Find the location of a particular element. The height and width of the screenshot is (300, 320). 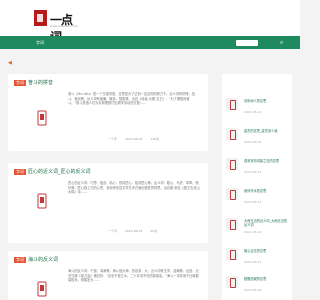

sidebar-item-title: 豪杰的意思_豪杰怎么读 is located at coordinates (266, 131).